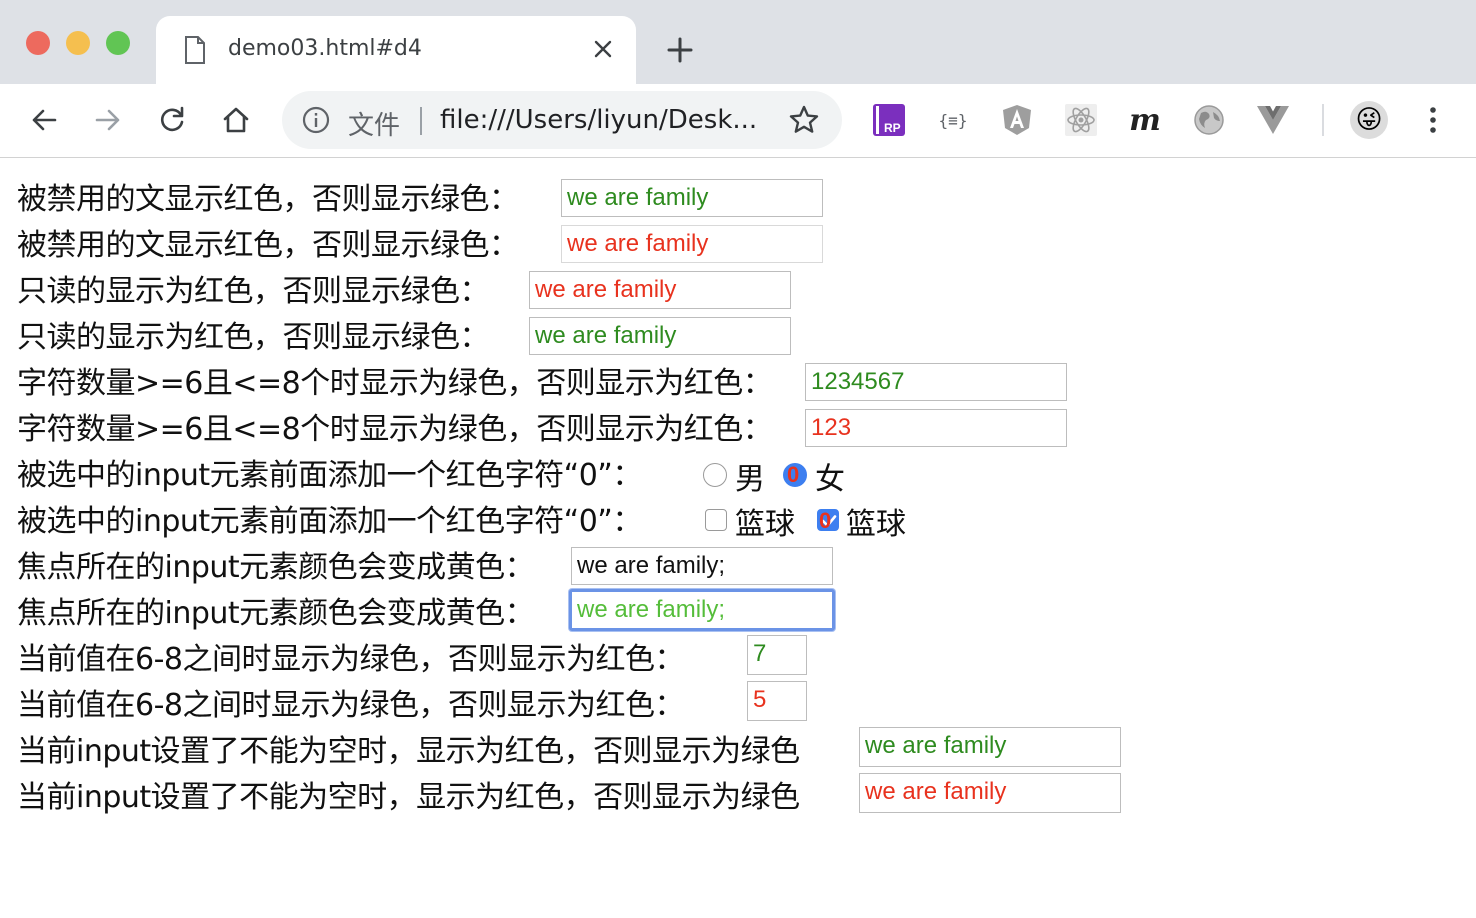 This screenshot has height=918, width=1476. Describe the element at coordinates (892, 128) in the screenshot. I see `axure-rp-label: RP` at that location.